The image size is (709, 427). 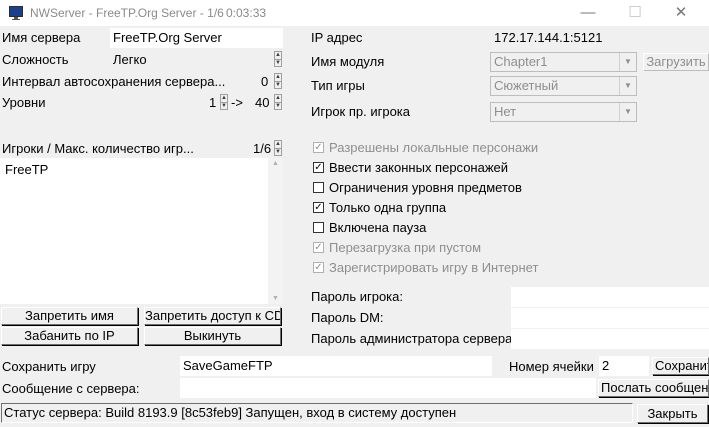 I want to click on load-button: Загрузить, so click(x=676, y=62).